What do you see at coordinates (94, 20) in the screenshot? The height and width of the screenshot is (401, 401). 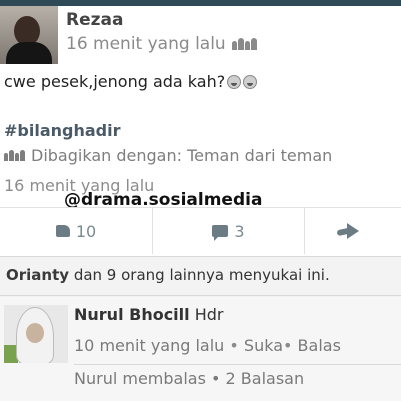 I see `author-name: Rezaa` at bounding box center [94, 20].